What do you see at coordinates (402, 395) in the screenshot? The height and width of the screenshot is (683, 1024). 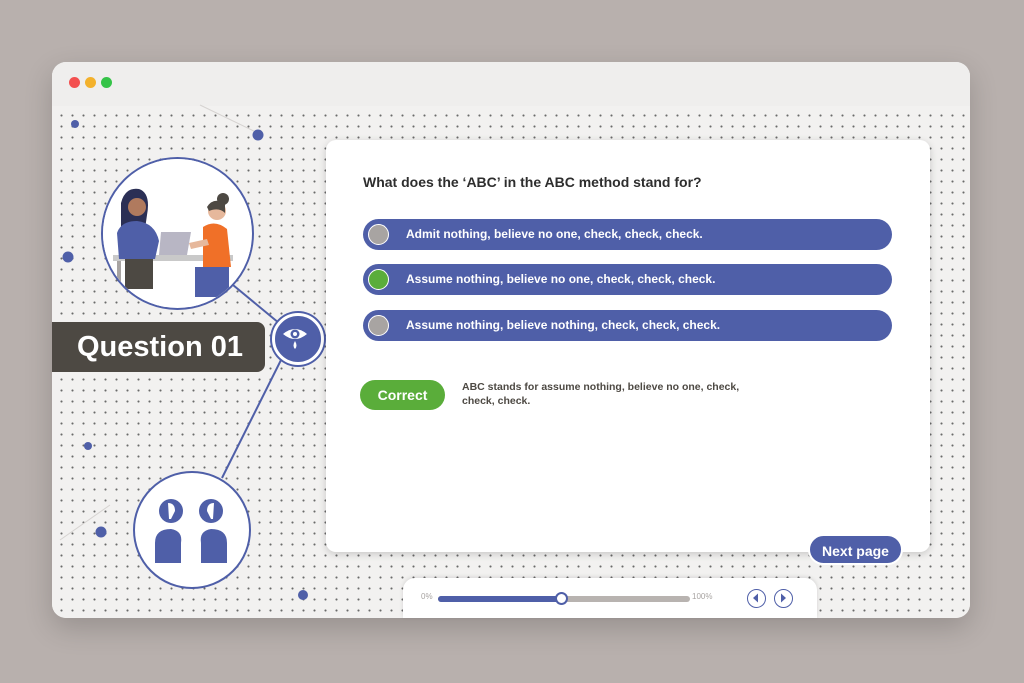 I see `correct-badge: Correct` at bounding box center [402, 395].